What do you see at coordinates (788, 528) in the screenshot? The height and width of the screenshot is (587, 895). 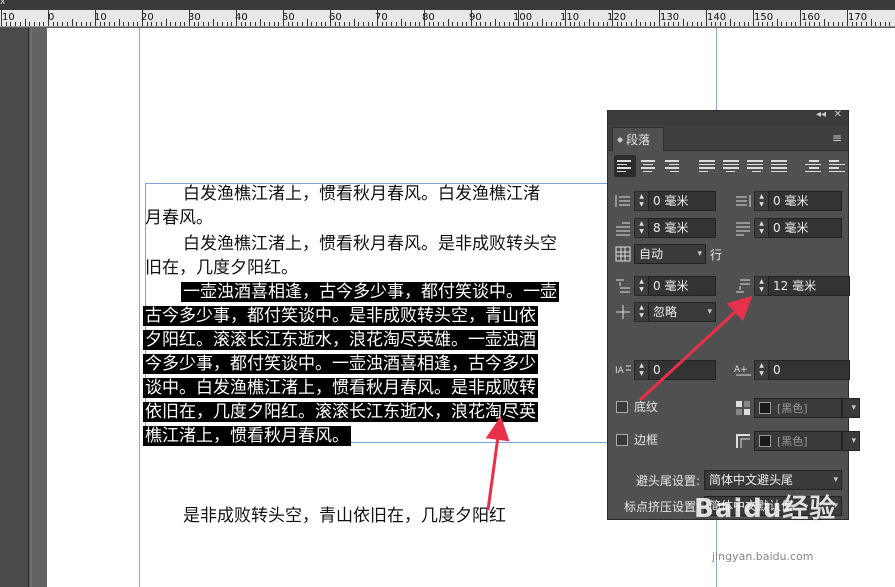 I see `baidu-watermark: Baidu经验 jingyan.baidu.com` at bounding box center [788, 528].